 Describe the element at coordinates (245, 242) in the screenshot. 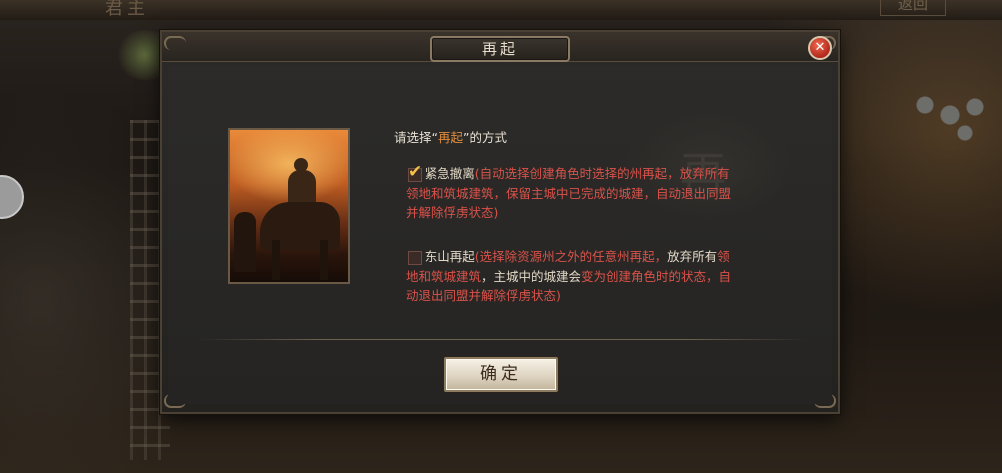

I see `walking-figure` at that location.